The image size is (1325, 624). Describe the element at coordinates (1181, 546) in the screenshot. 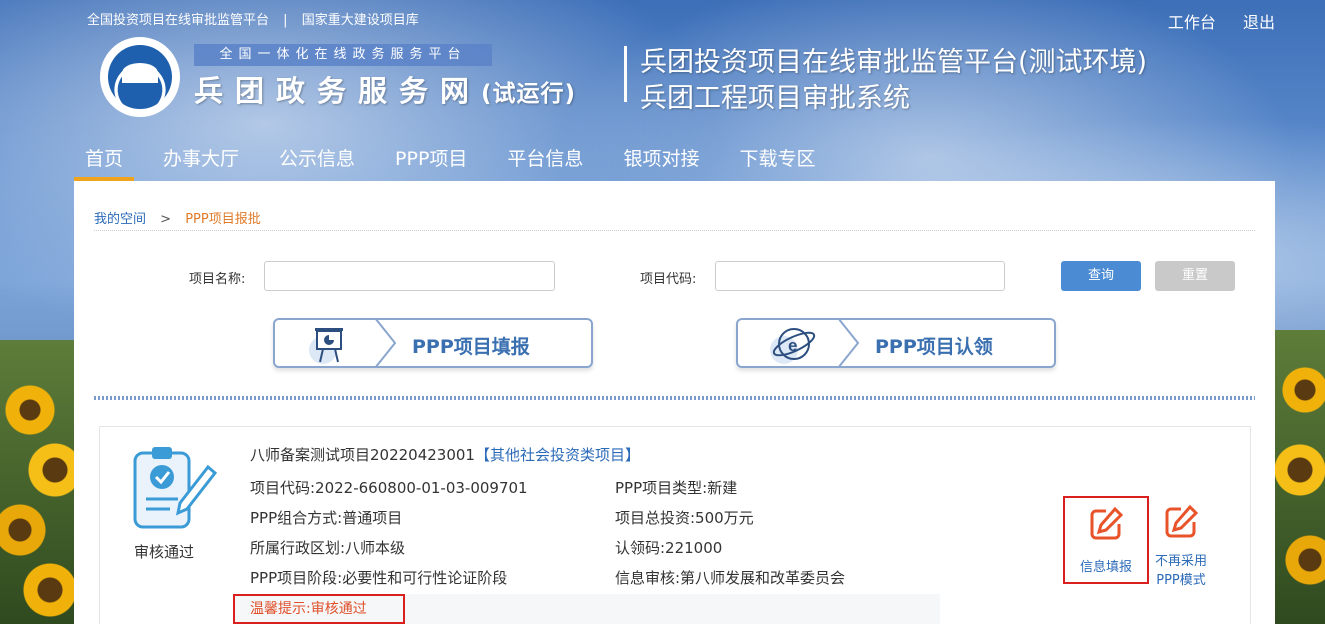

I see `drop-ppp-button: 不再采用 PPP模式` at that location.